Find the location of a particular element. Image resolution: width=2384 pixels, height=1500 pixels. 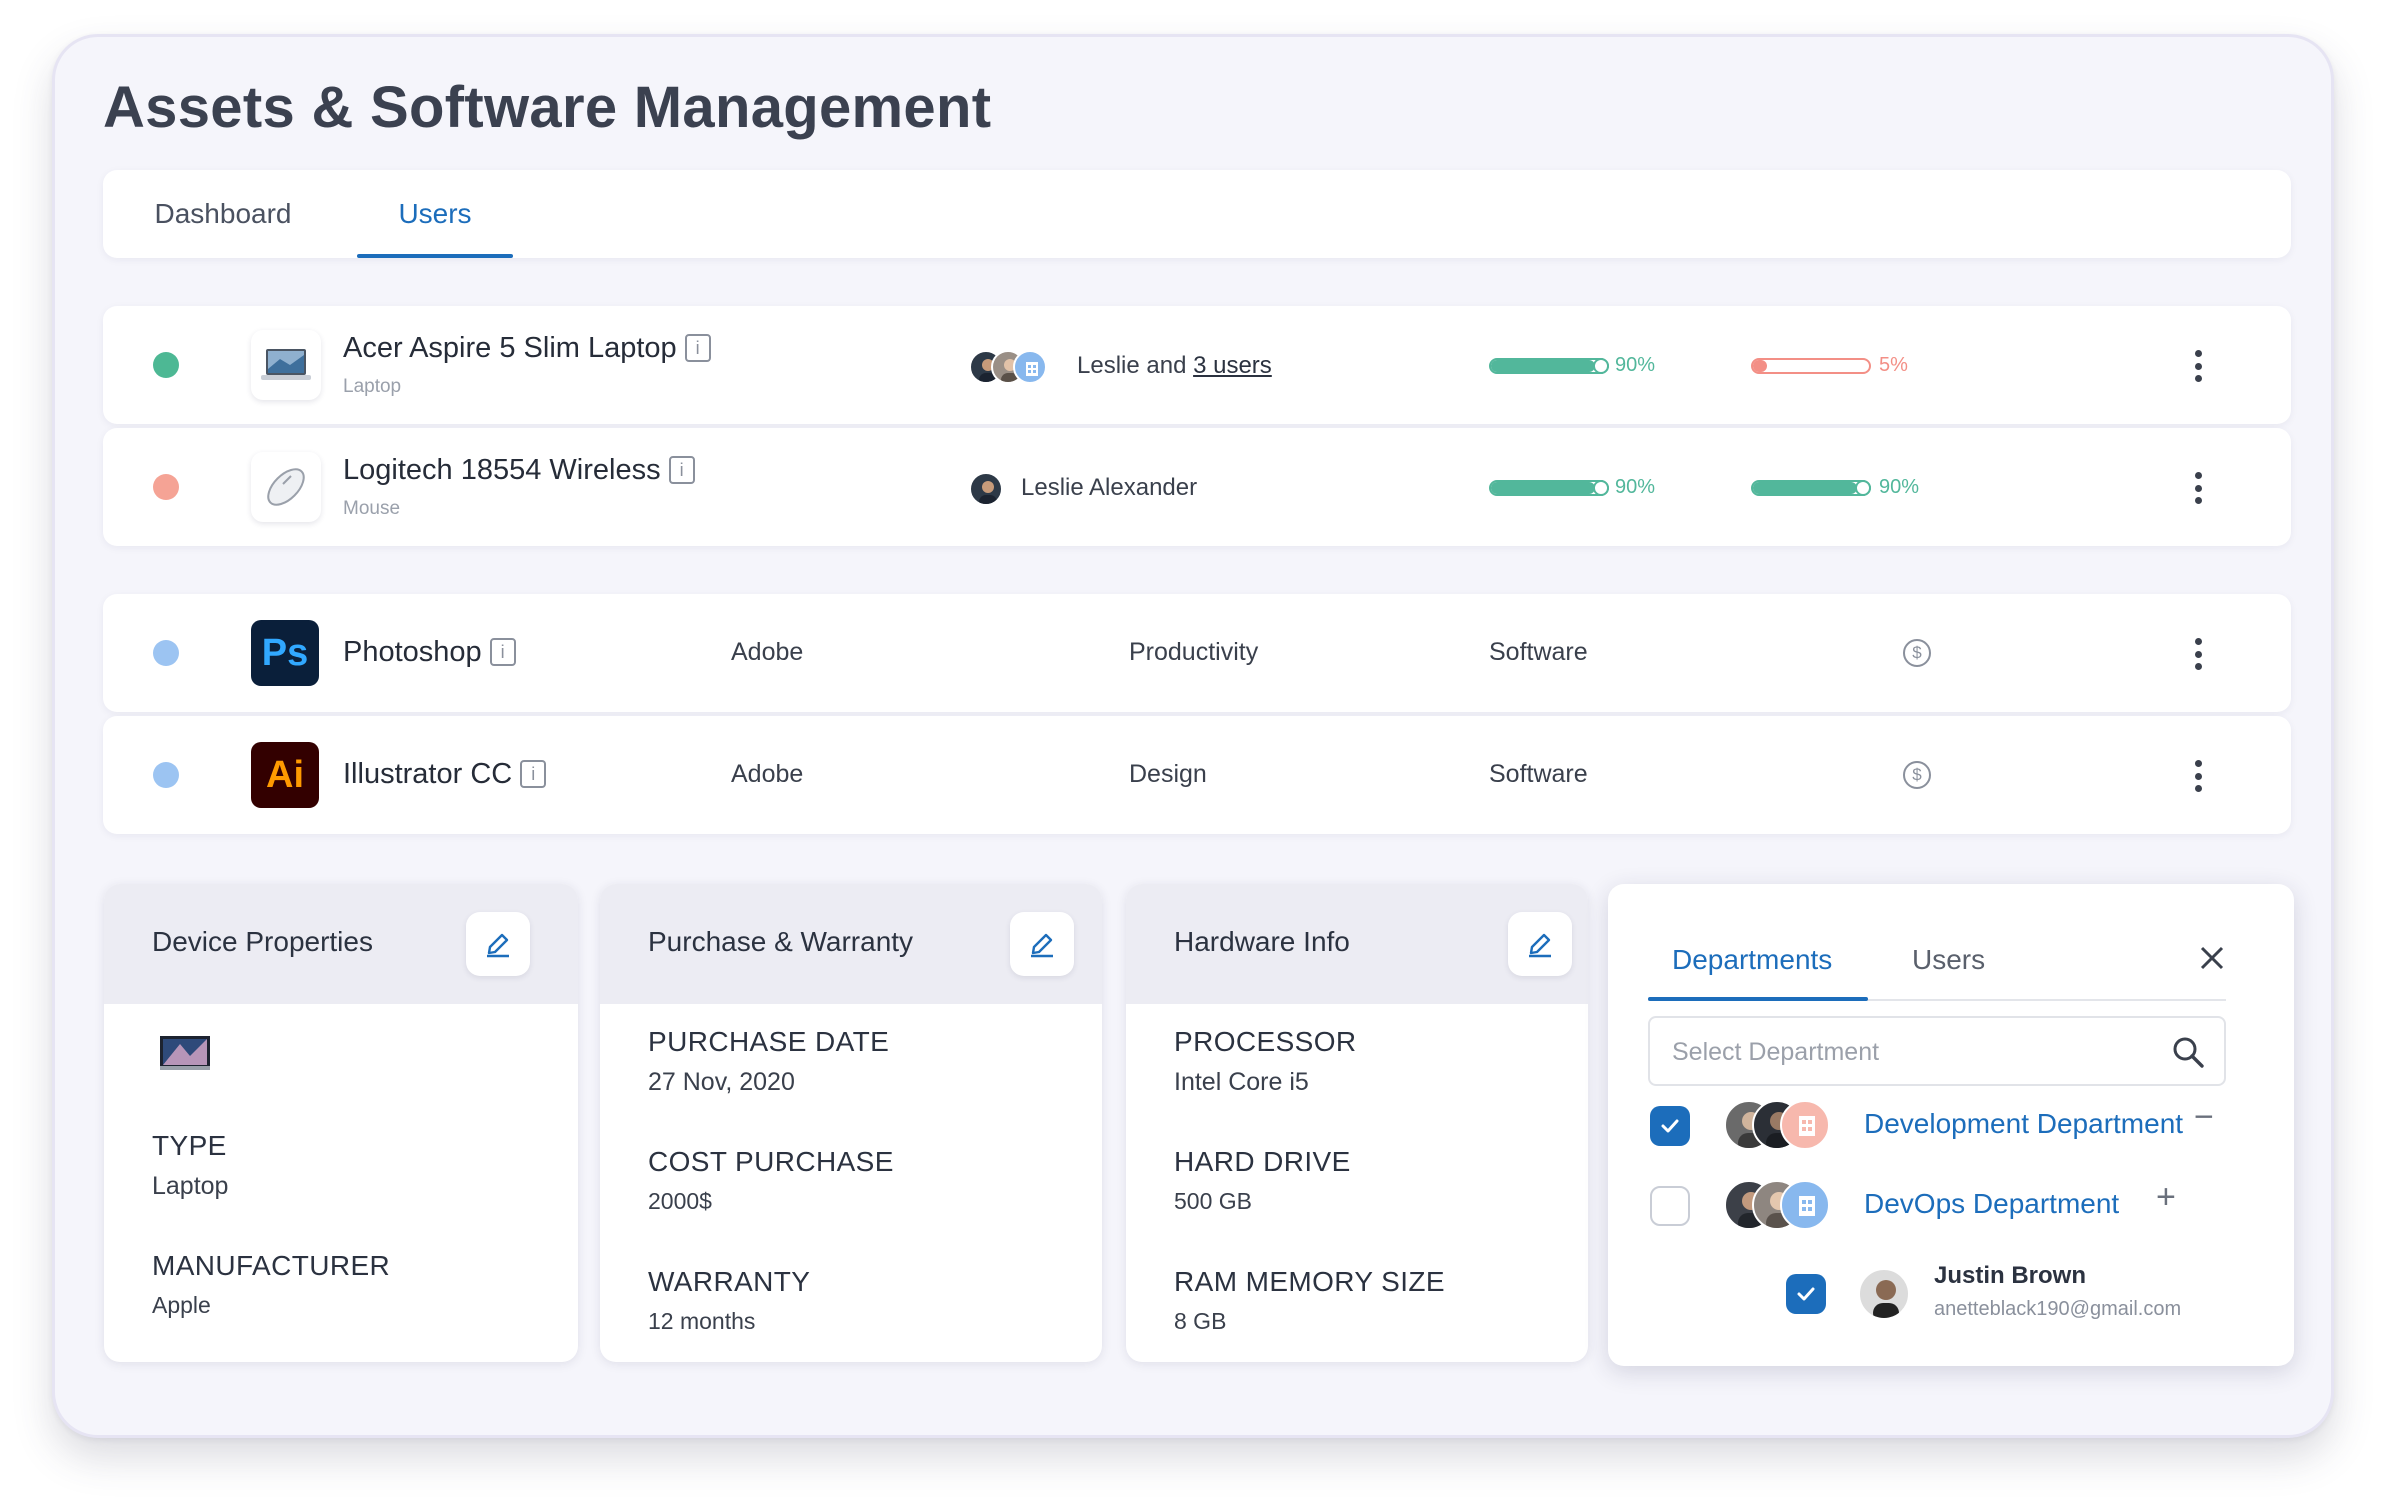

search-placeholder: Select Department is located at coordinates (1776, 1052).